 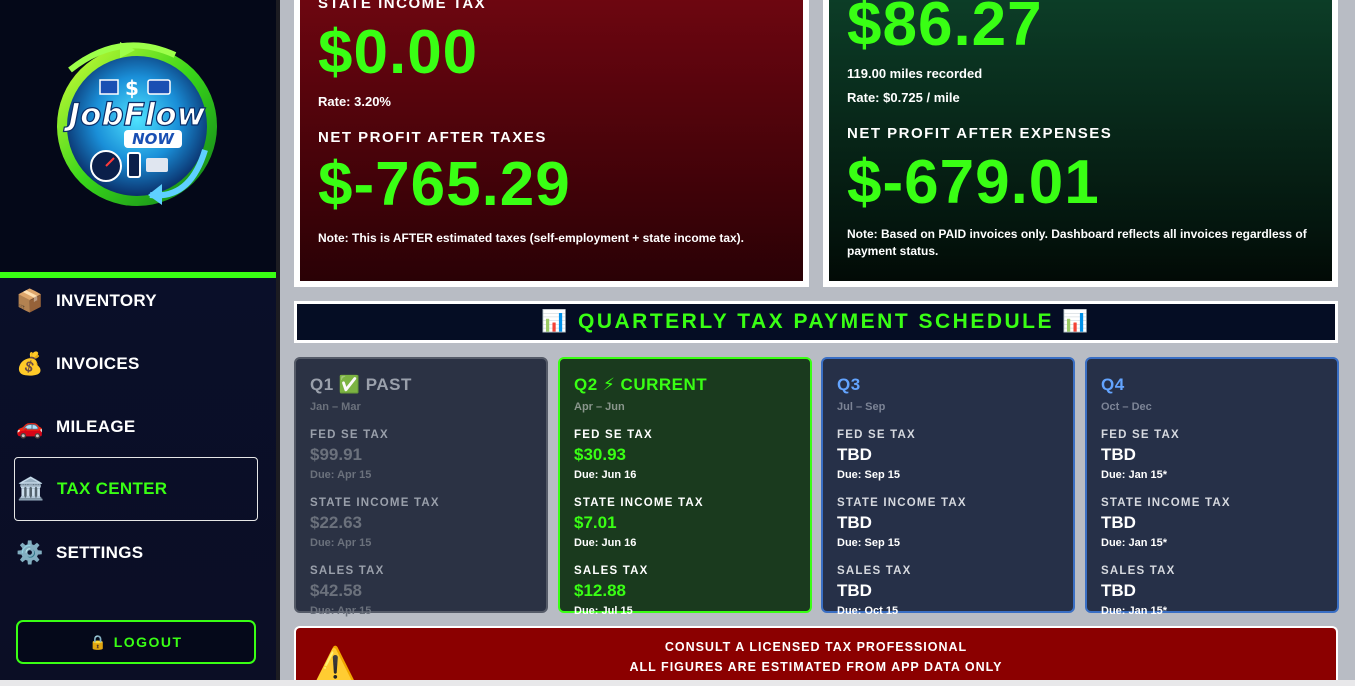 I want to click on state-income-tax-due: Due: Jan 15*, so click(x=1134, y=543).